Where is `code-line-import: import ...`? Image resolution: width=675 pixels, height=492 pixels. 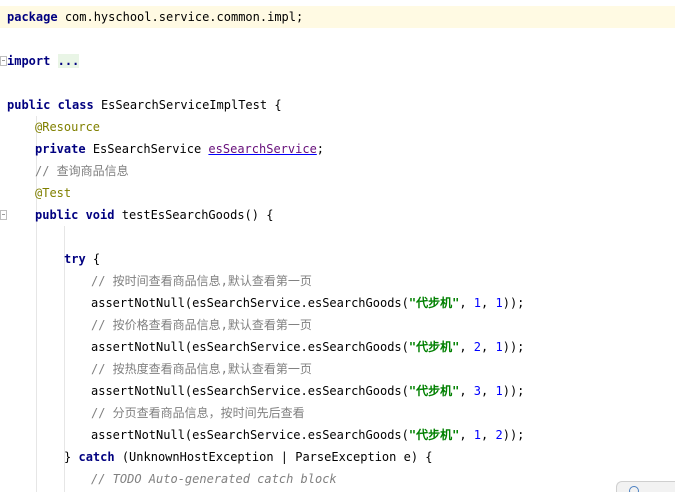
code-line-import: import ... is located at coordinates (337, 61).